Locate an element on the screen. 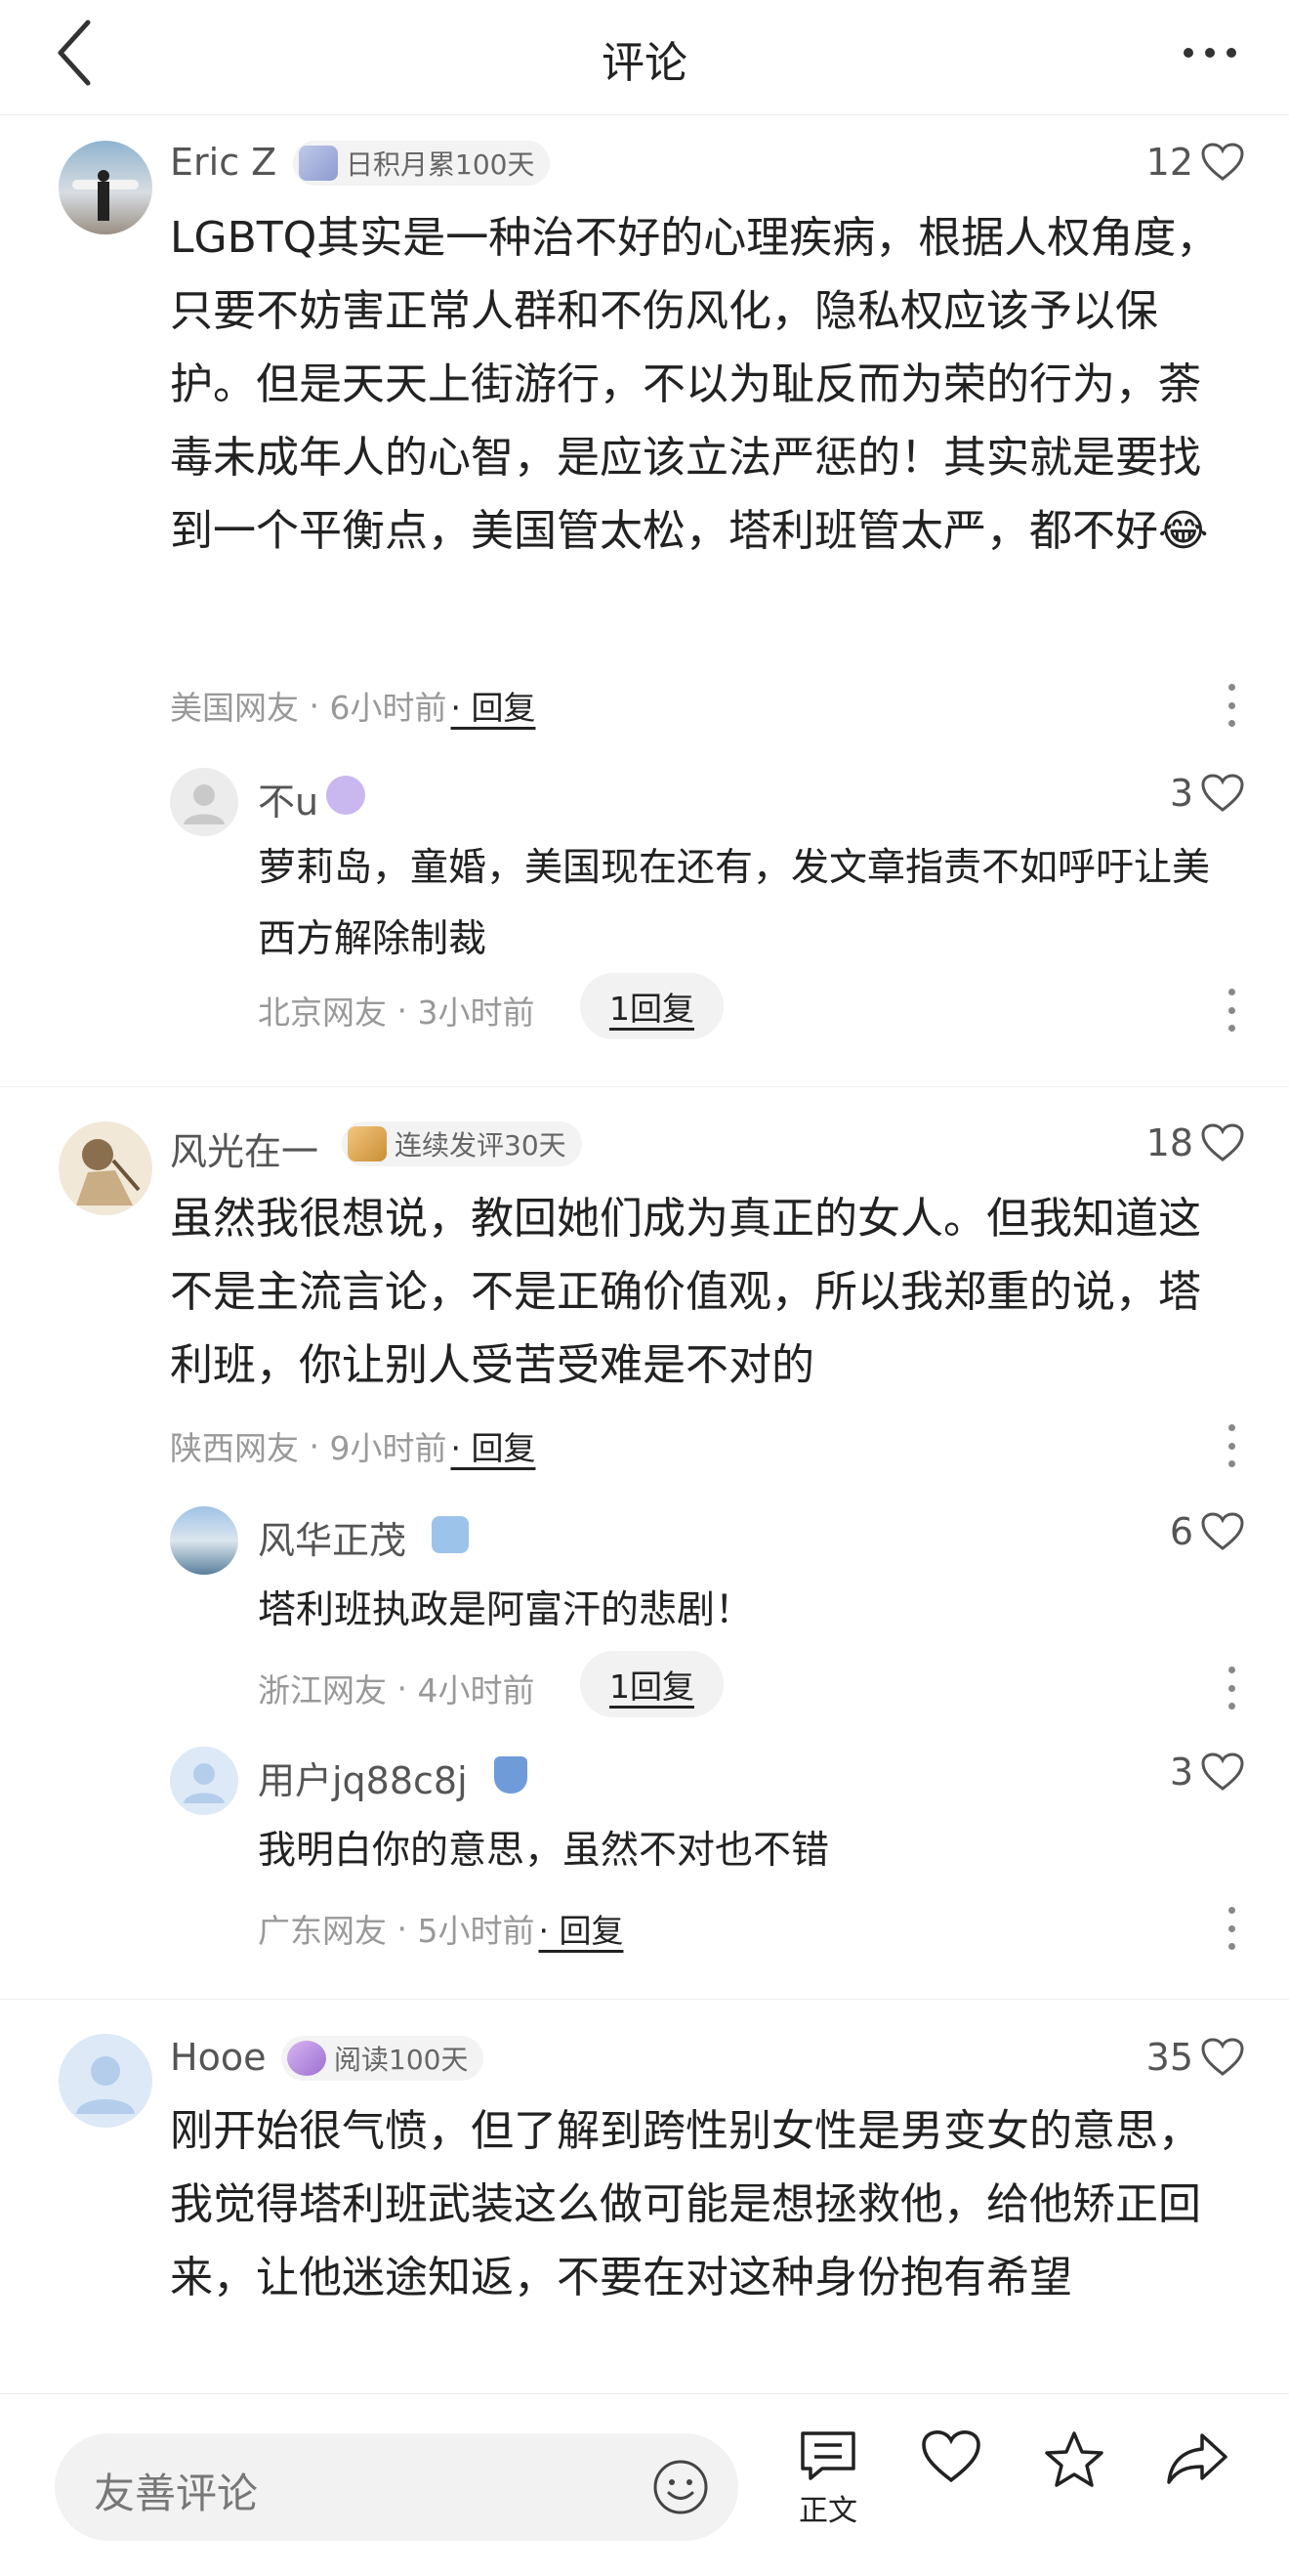  reply-location: 北京网友 is located at coordinates (322, 1013).